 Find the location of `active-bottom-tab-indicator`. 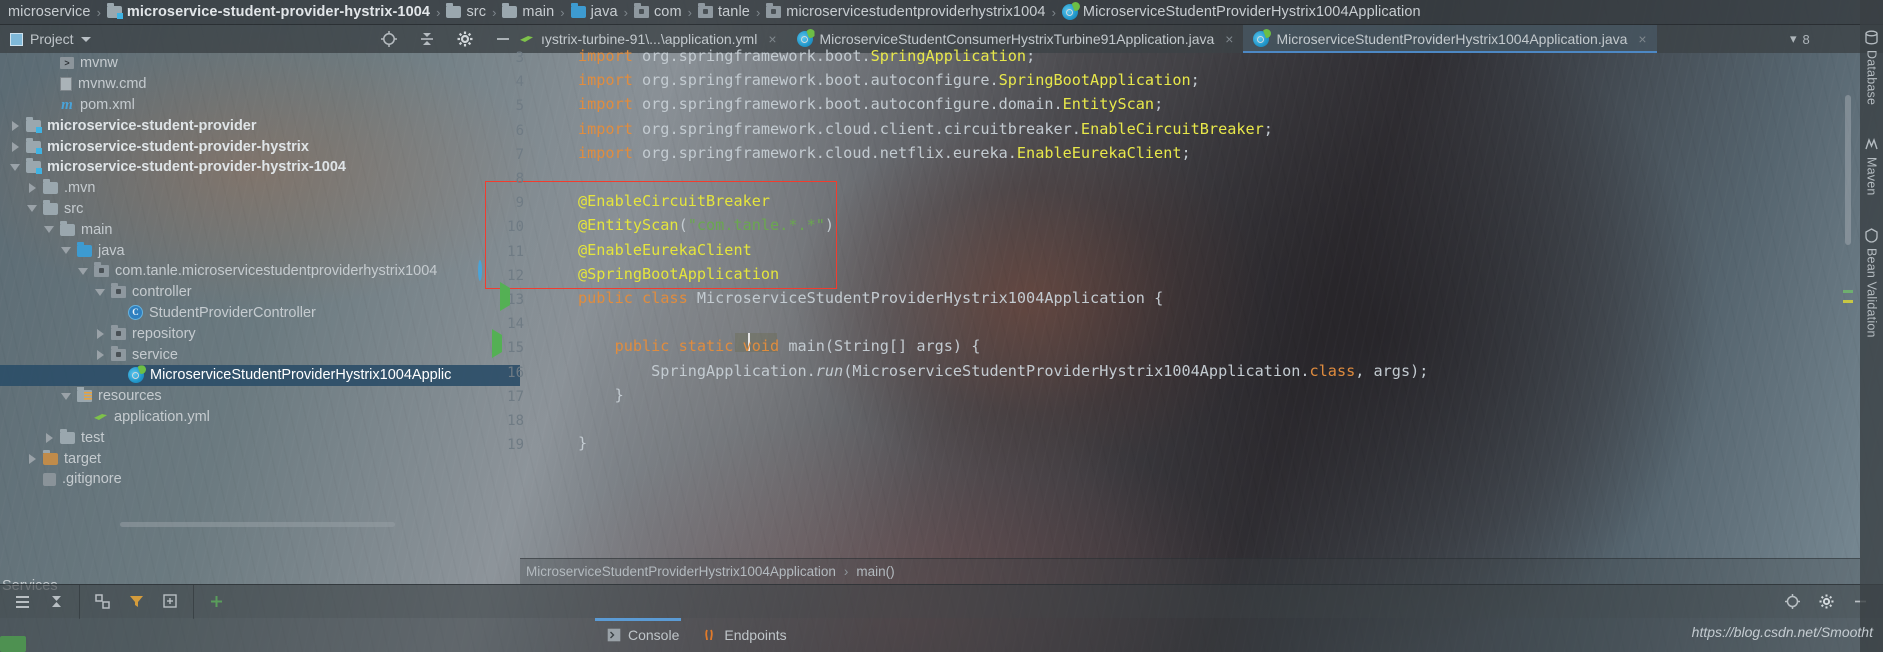

active-bottom-tab-indicator is located at coordinates (638, 619).